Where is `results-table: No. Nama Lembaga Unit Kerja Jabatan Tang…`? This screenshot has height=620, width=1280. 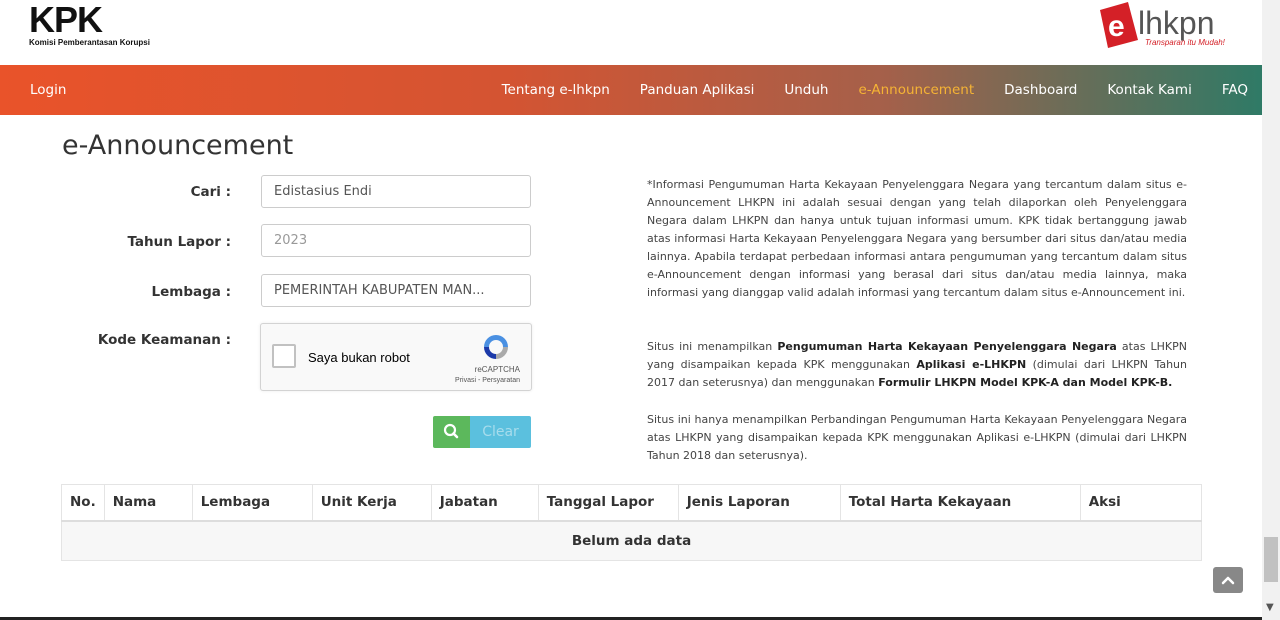
results-table: No. Nama Lembaga Unit Kerja Jabatan Tang… is located at coordinates (632, 522).